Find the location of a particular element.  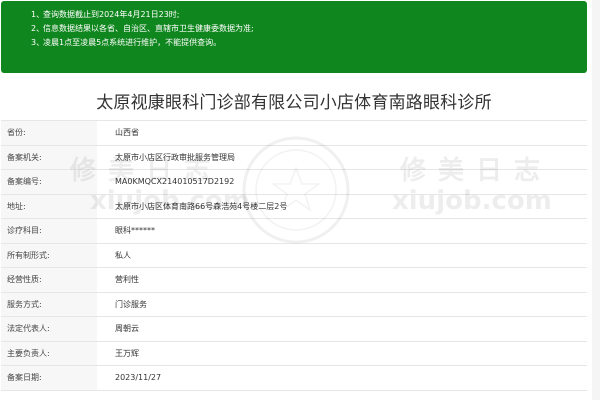

row-label: 诊疗科目: is located at coordinates (49, 231).